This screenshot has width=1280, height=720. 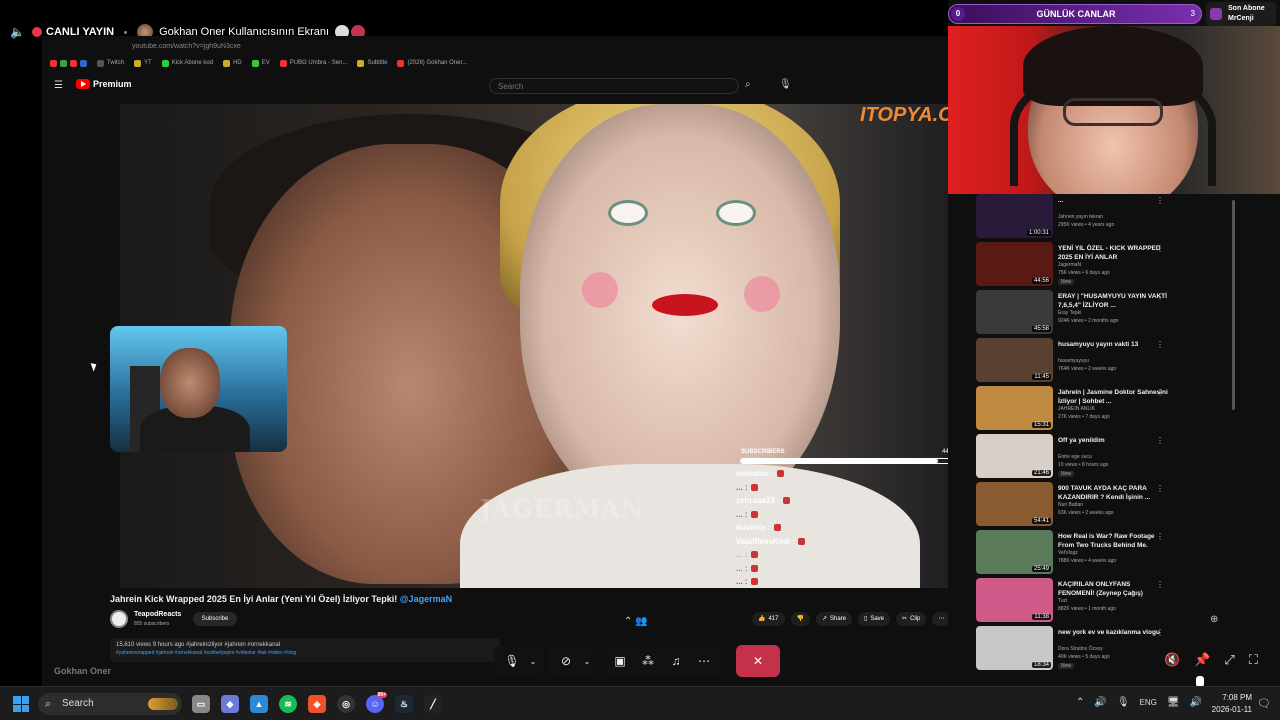 I want to click on related-video-title: Off ya yenildim, so click(x=1113, y=440).